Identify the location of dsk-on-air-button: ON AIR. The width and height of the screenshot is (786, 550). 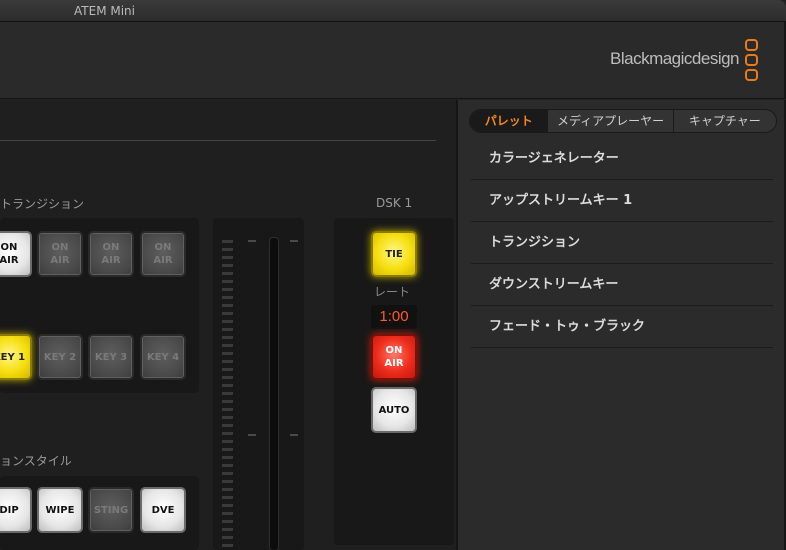
(394, 357).